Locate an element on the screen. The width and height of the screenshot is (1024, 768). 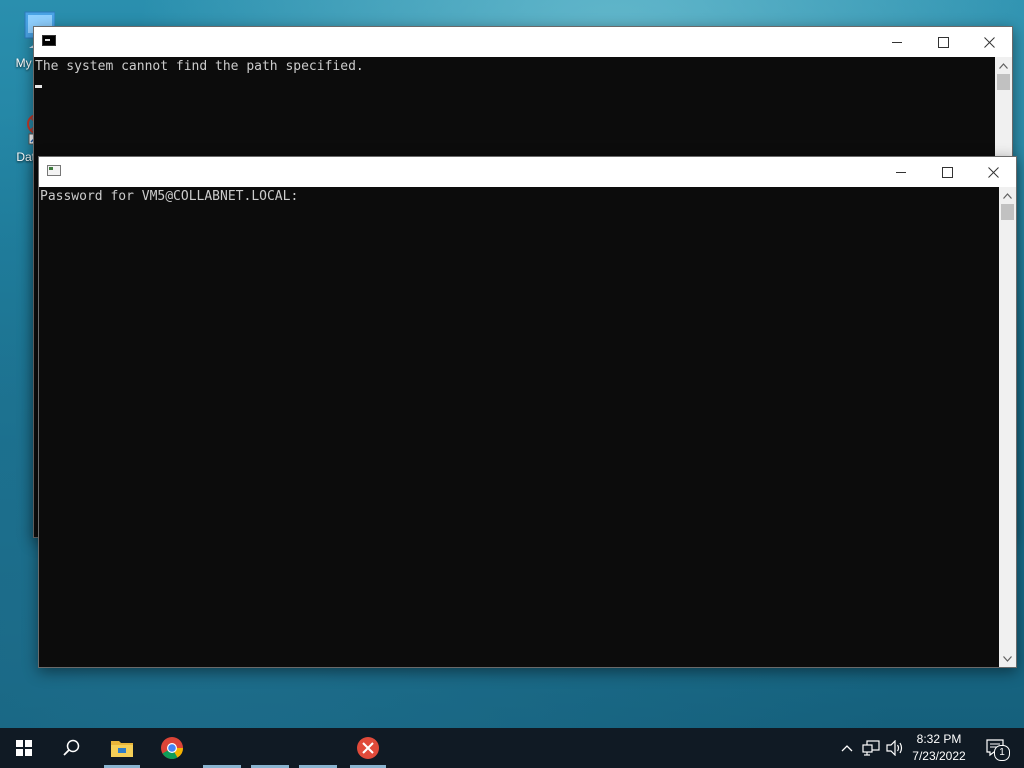
password-prompt: Password for VM5@COLLABNET.LOCAL: is located at coordinates (169, 196).